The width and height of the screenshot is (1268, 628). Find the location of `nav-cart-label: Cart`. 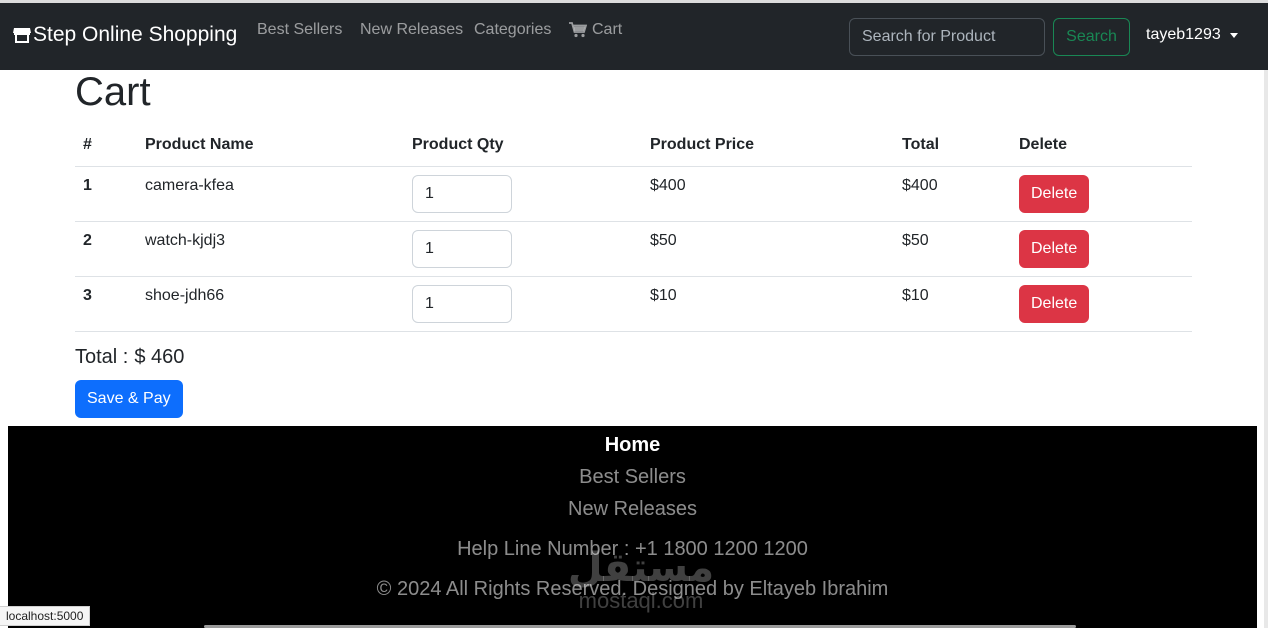

nav-cart-label: Cart is located at coordinates (607, 29).